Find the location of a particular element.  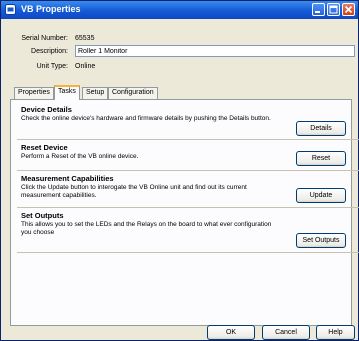

details-button: Details is located at coordinates (321, 128).